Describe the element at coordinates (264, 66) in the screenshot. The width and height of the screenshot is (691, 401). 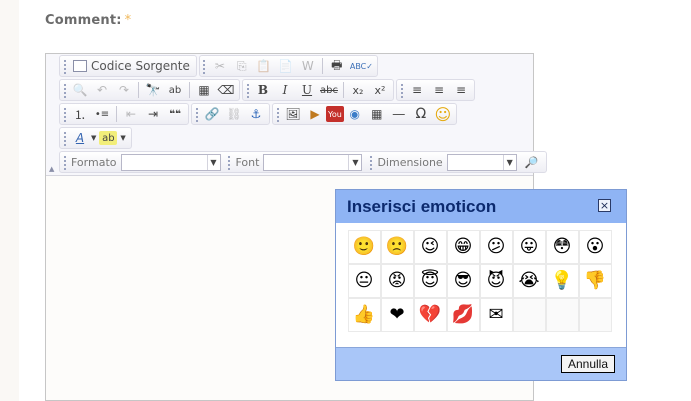
I see `paste-icon: 📋` at that location.